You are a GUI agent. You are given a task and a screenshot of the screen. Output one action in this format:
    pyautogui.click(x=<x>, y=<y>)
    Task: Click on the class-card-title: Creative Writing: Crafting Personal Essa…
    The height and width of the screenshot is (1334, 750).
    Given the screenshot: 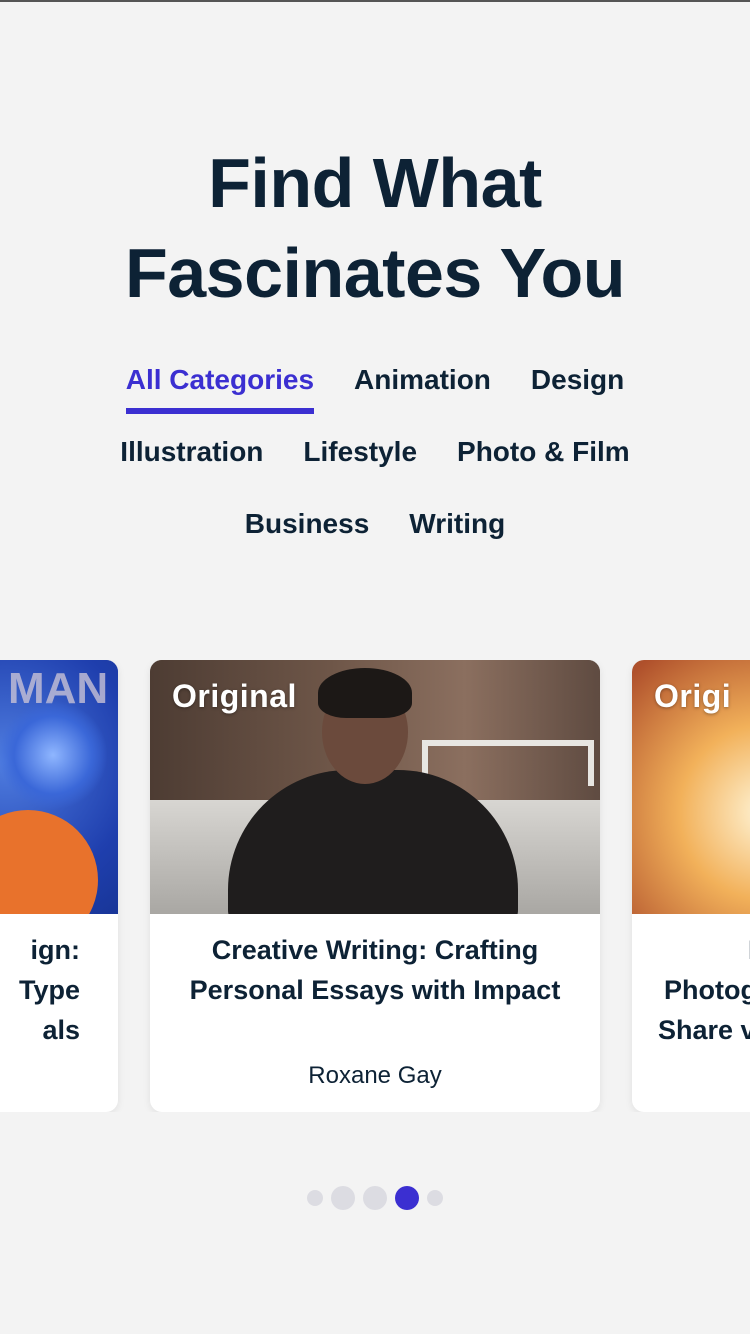 What is the action you would take?
    pyautogui.click(x=375, y=970)
    